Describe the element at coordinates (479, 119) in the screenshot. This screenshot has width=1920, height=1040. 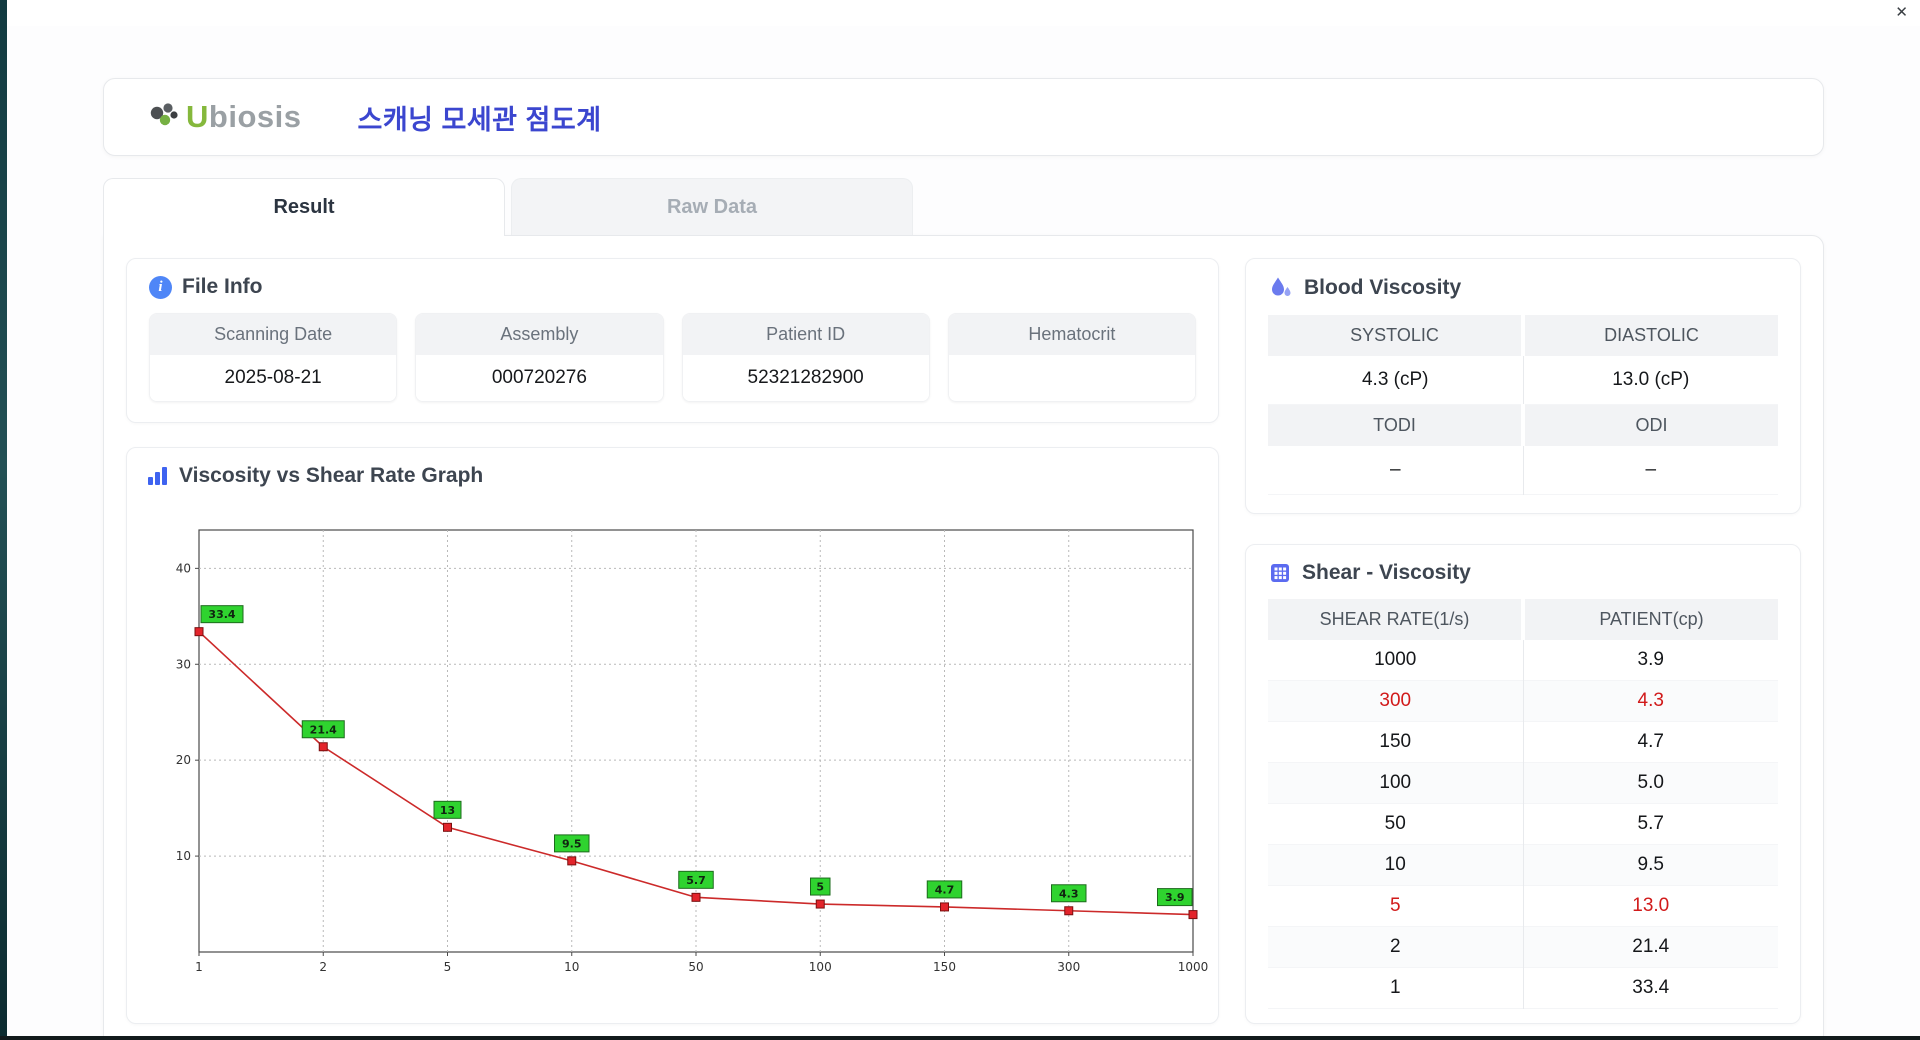
I see `page-title: 스캐닝 모세관 점도계` at that location.